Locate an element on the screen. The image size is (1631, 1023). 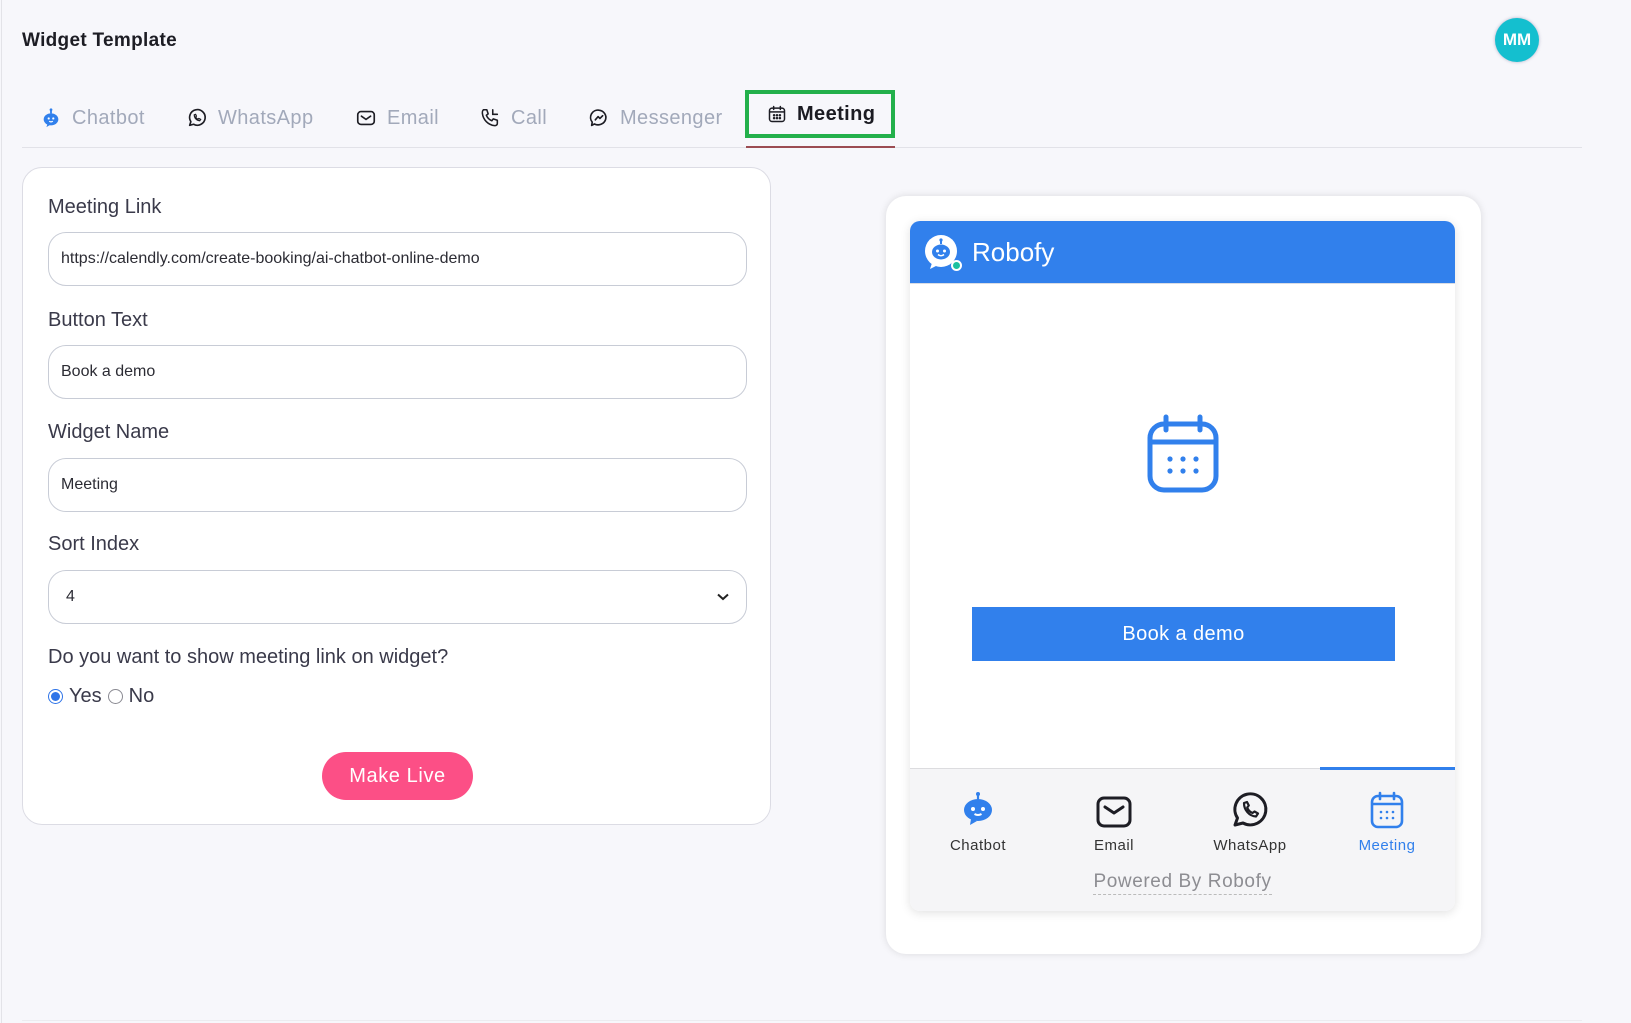
tab-label: Chatbot is located at coordinates (108, 117).